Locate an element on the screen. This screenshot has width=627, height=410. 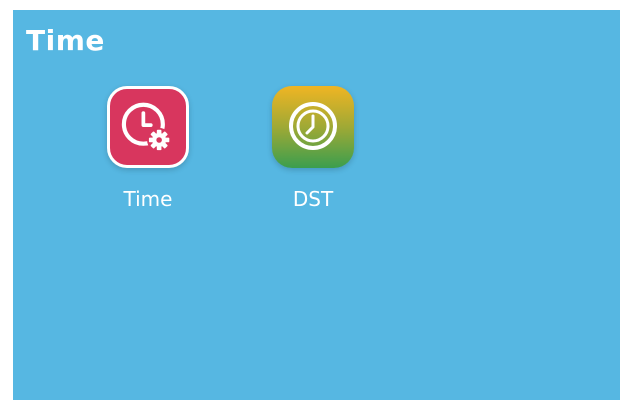
dst-app-button: DST is located at coordinates (313, 151).